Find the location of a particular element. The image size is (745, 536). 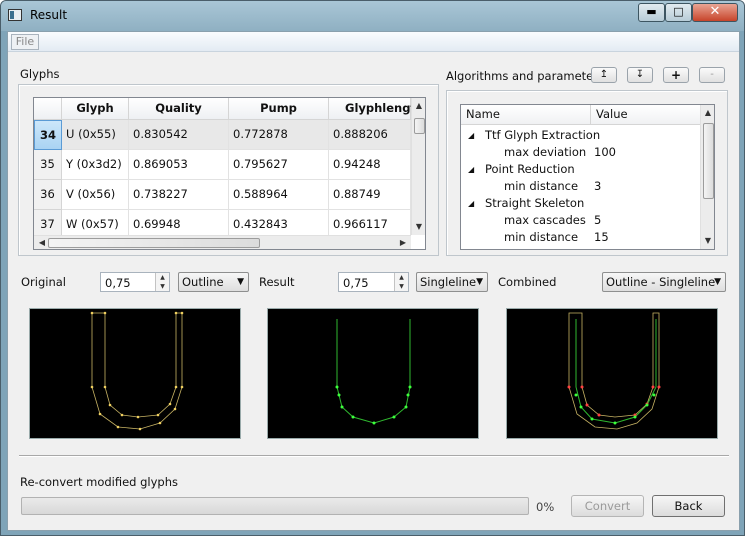

separator is located at coordinates (374, 456).